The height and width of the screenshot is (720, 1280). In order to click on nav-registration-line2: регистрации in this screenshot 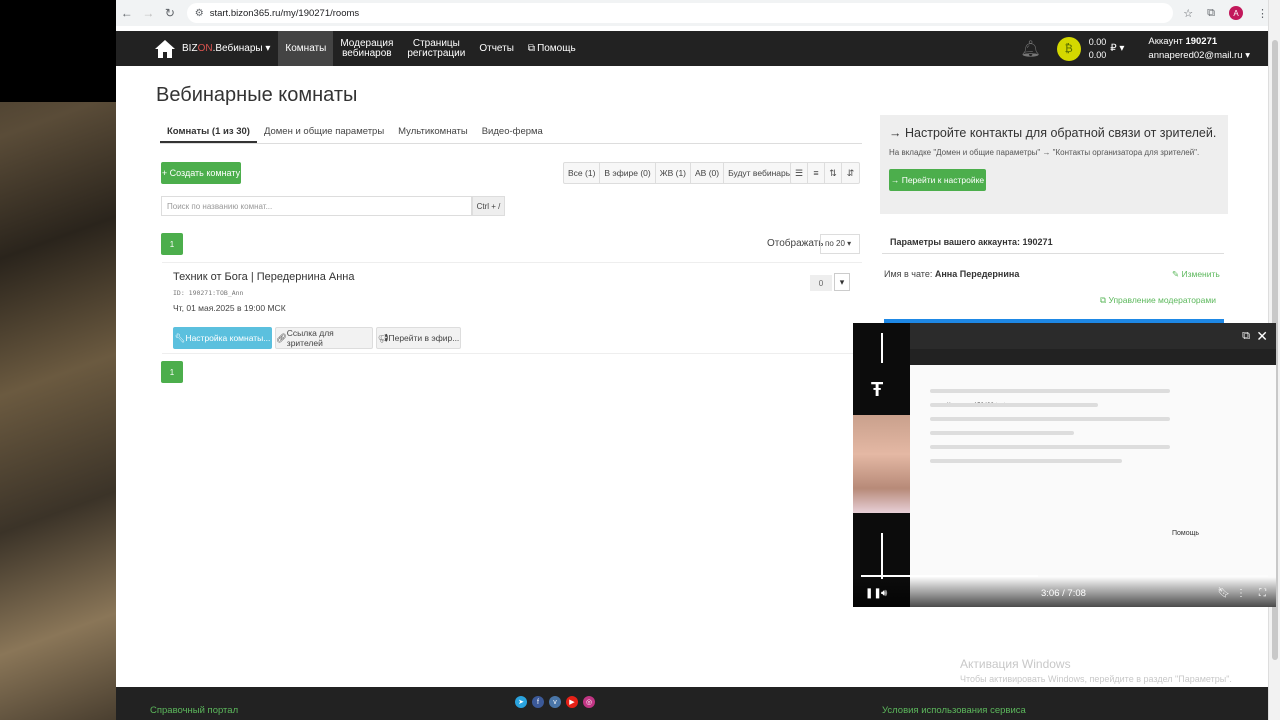, I will do `click(436, 53)`.